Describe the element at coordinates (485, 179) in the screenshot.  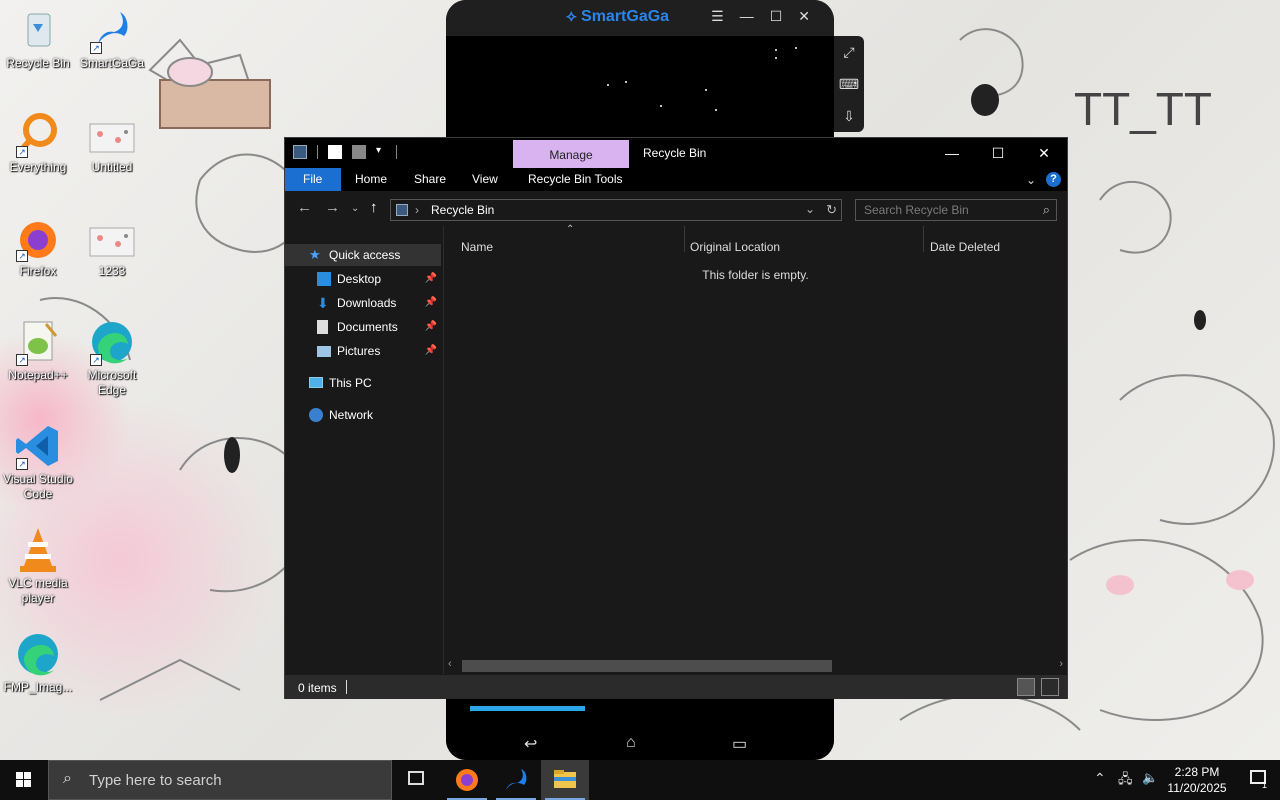
I see `tab-view: View` at that location.